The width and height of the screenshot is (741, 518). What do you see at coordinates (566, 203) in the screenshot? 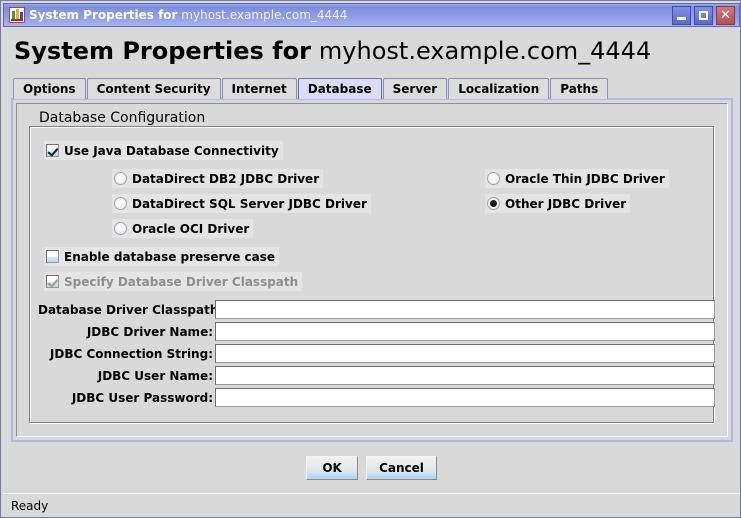
I see `radio-label: Other JDBC Driver` at bounding box center [566, 203].